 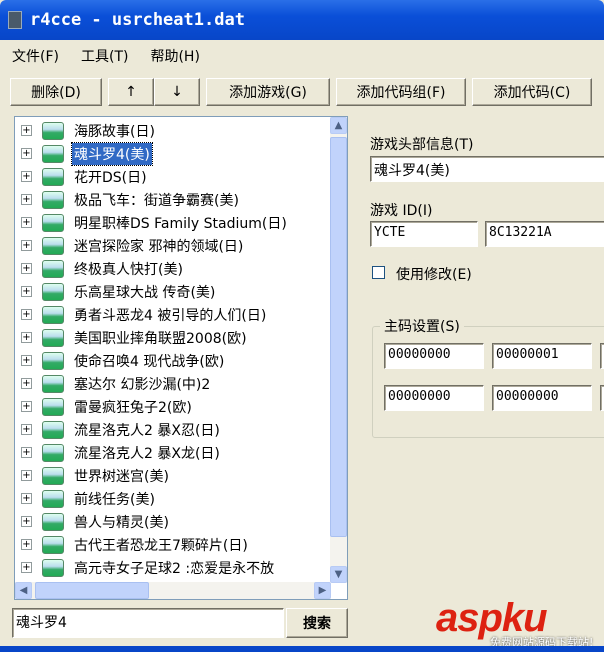 What do you see at coordinates (422, 326) in the screenshot?
I see `master-code-label: 主码设置(S)` at bounding box center [422, 326].